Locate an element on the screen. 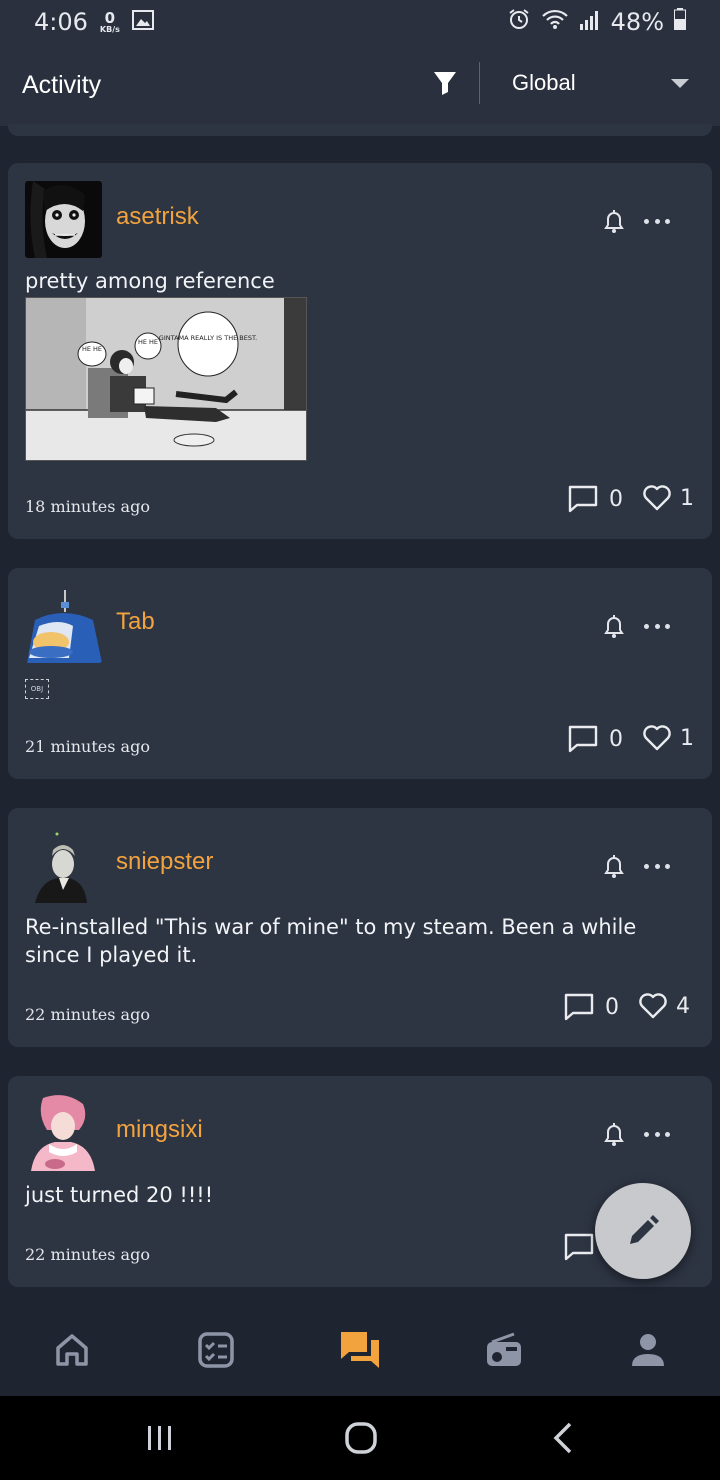  home-icon is located at coordinates (72, 1350).